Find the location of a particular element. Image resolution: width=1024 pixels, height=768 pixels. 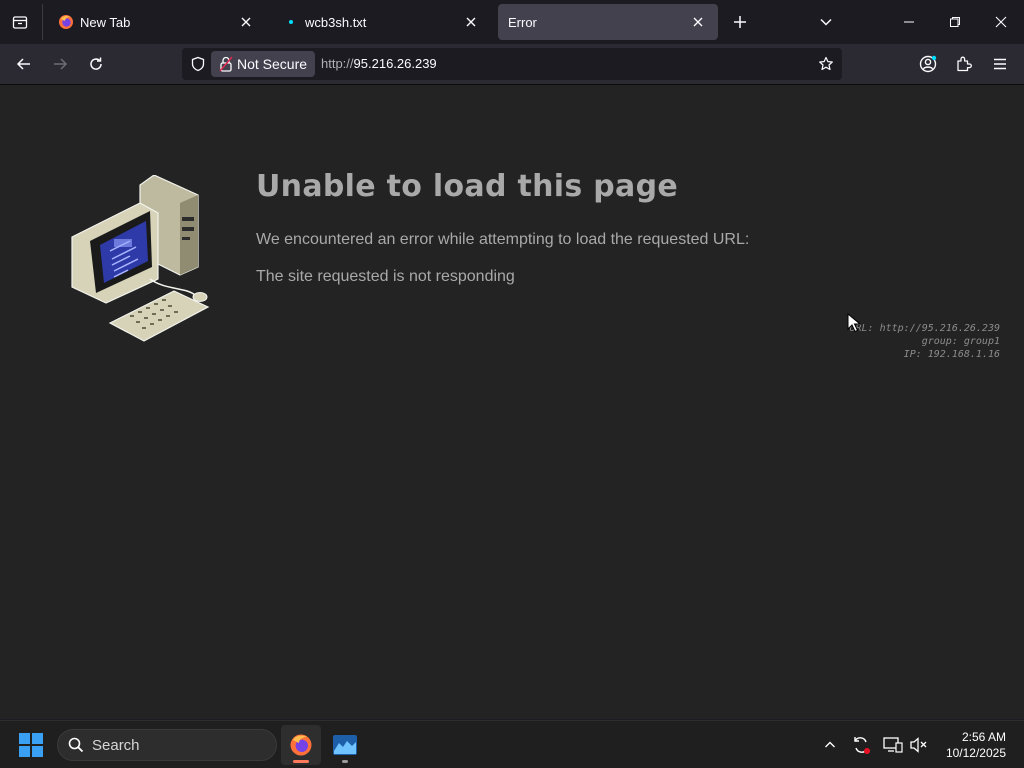

retro-computer-illustration is located at coordinates (140, 262).